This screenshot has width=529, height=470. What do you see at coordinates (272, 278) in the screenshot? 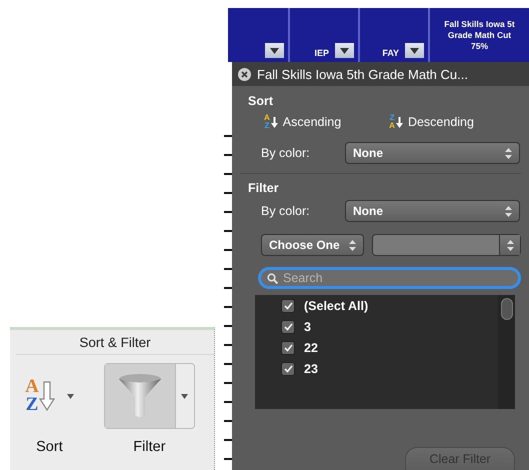
I see `search-icon` at bounding box center [272, 278].